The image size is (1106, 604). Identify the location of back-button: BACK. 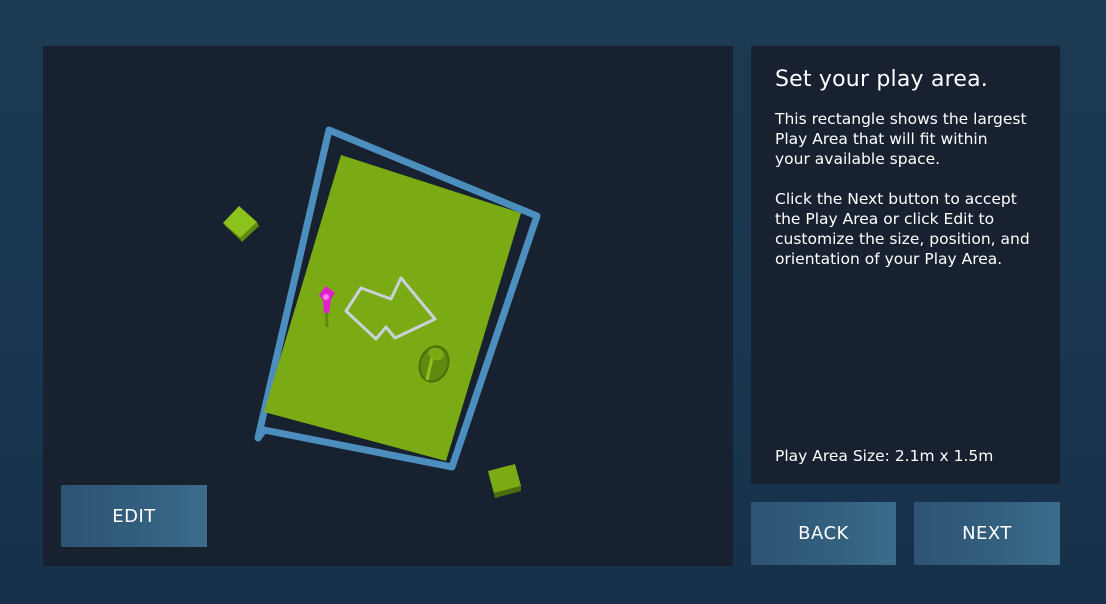
(823, 533).